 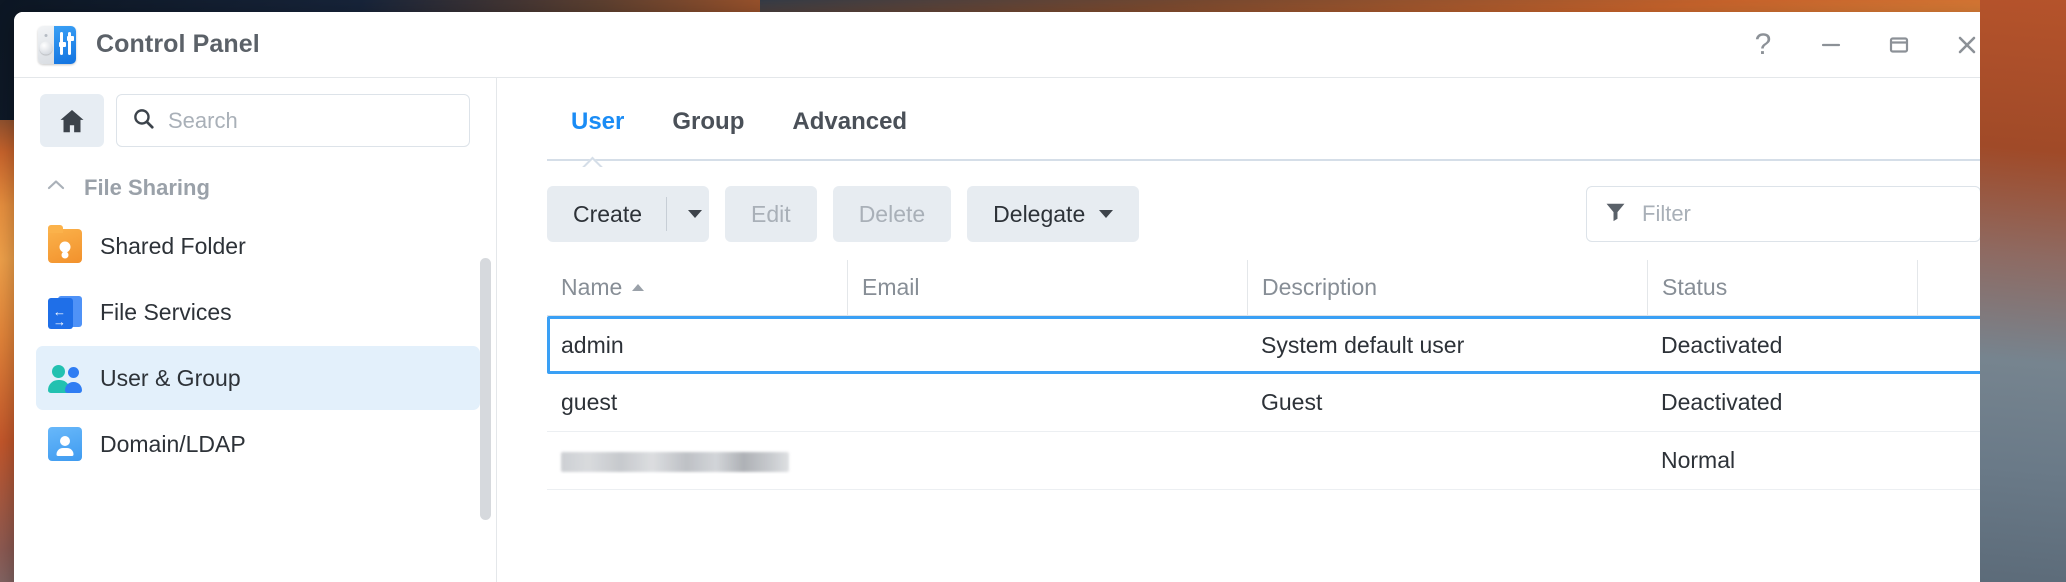 I want to click on column-header-description: Description, so click(x=1447, y=287).